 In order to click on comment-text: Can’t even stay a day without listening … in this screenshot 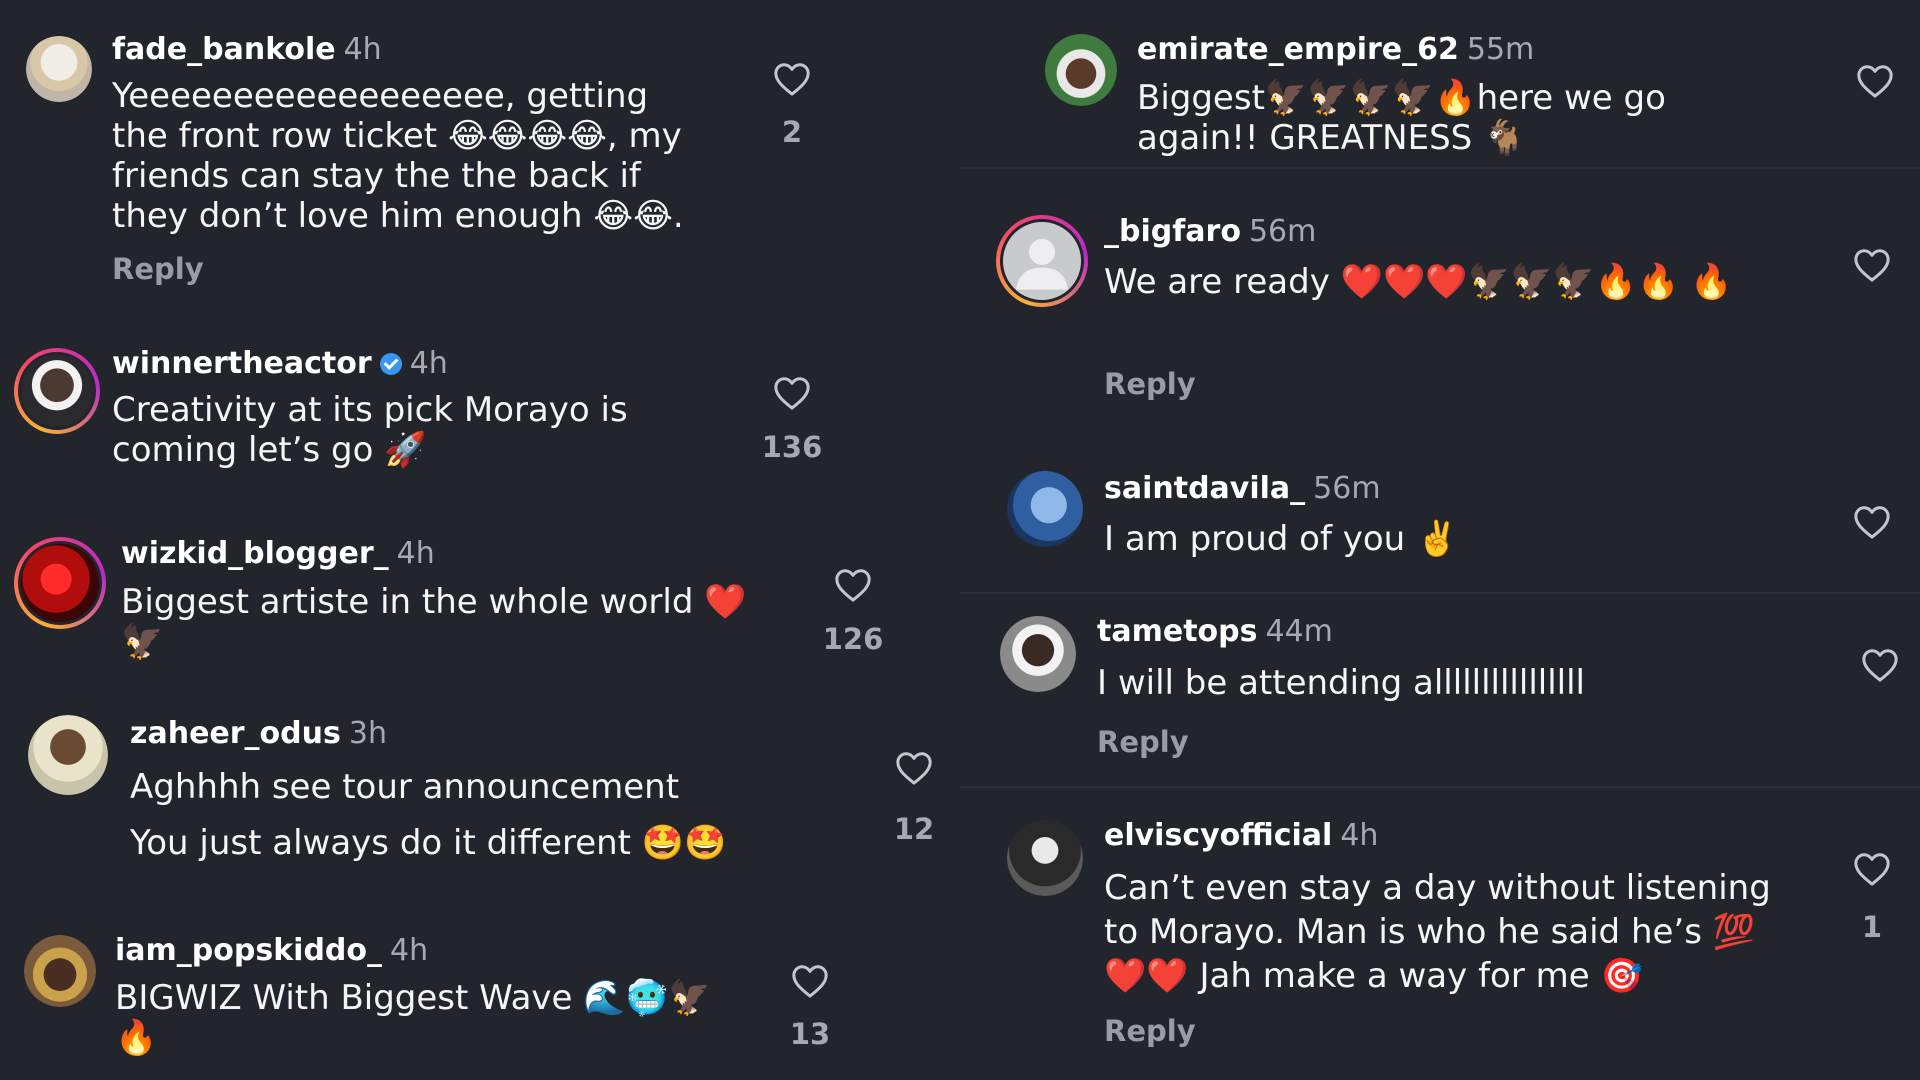, I will do `click(1437, 932)`.